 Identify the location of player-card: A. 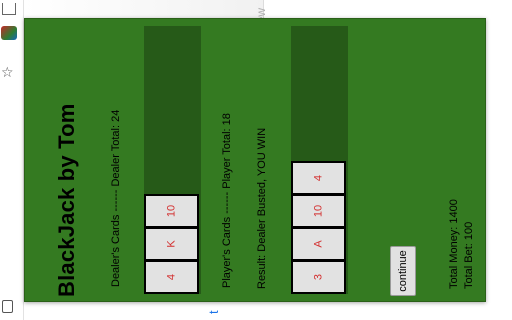
(318, 244).